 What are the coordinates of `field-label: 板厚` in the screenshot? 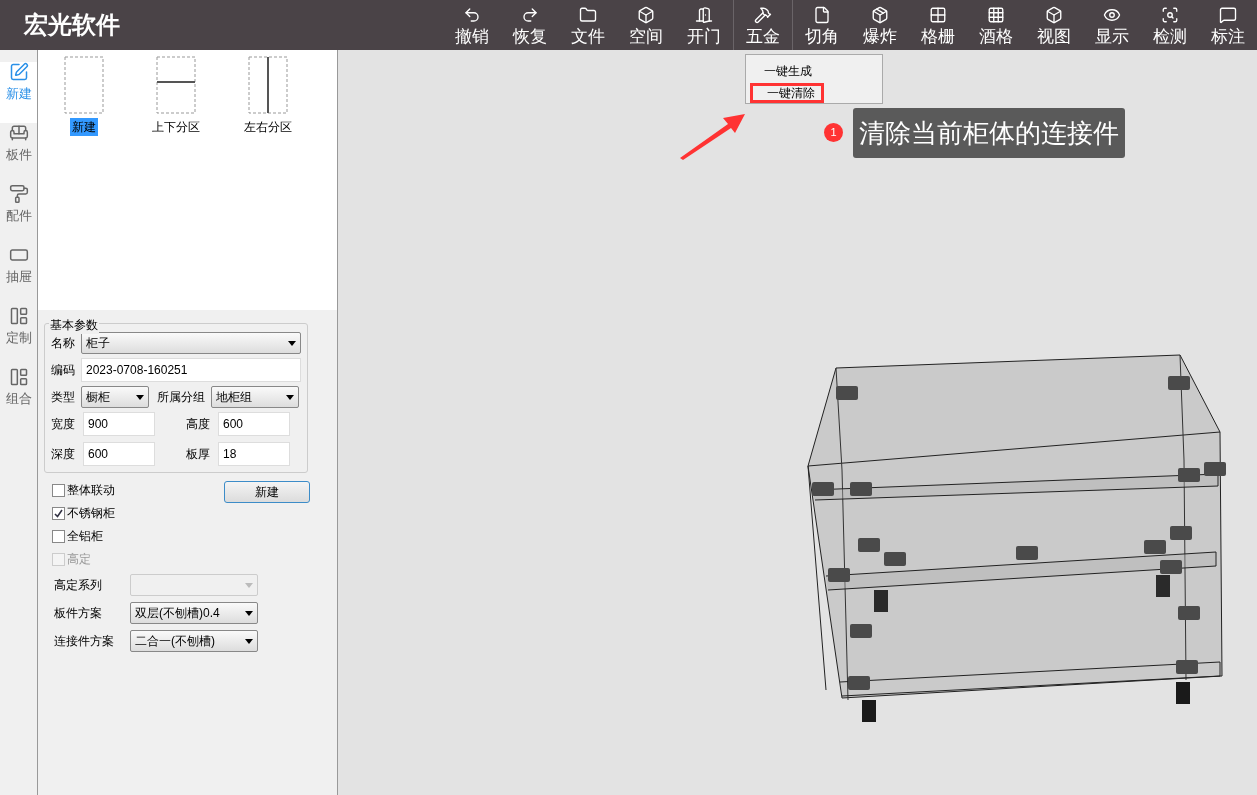 It's located at (198, 454).